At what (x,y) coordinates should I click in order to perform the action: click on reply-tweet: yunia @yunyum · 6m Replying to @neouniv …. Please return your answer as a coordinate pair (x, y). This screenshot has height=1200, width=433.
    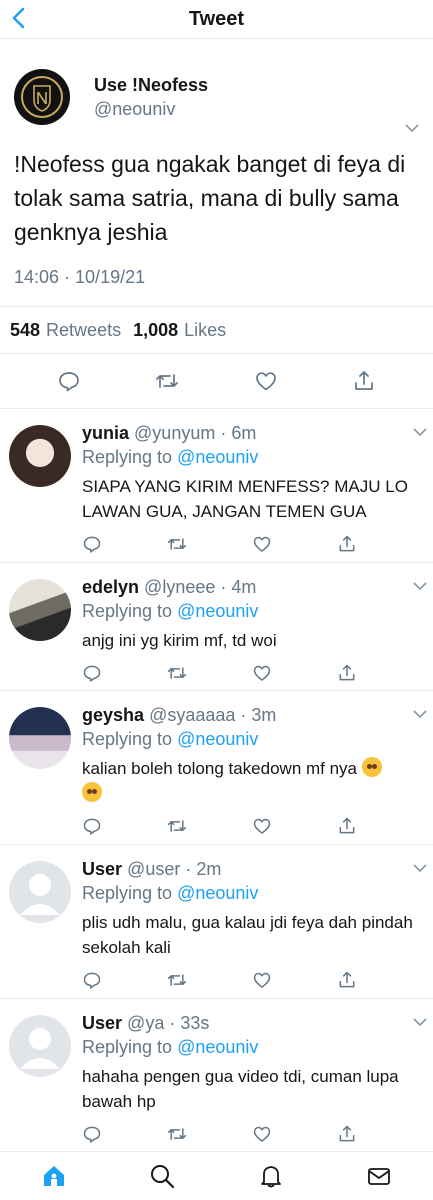
    Looking at the image, I should click on (216, 486).